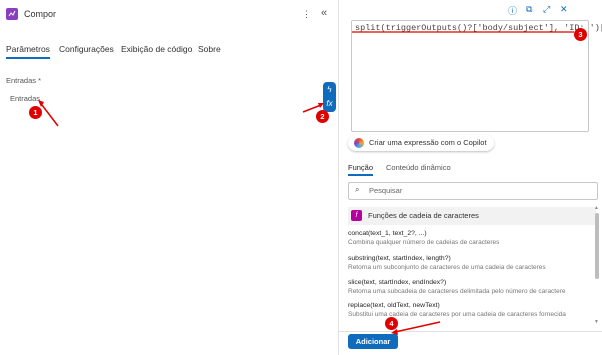 Image resolution: width=602 pixels, height=355 pixels. I want to click on function-search: ⌕ Pesquisar, so click(473, 191).